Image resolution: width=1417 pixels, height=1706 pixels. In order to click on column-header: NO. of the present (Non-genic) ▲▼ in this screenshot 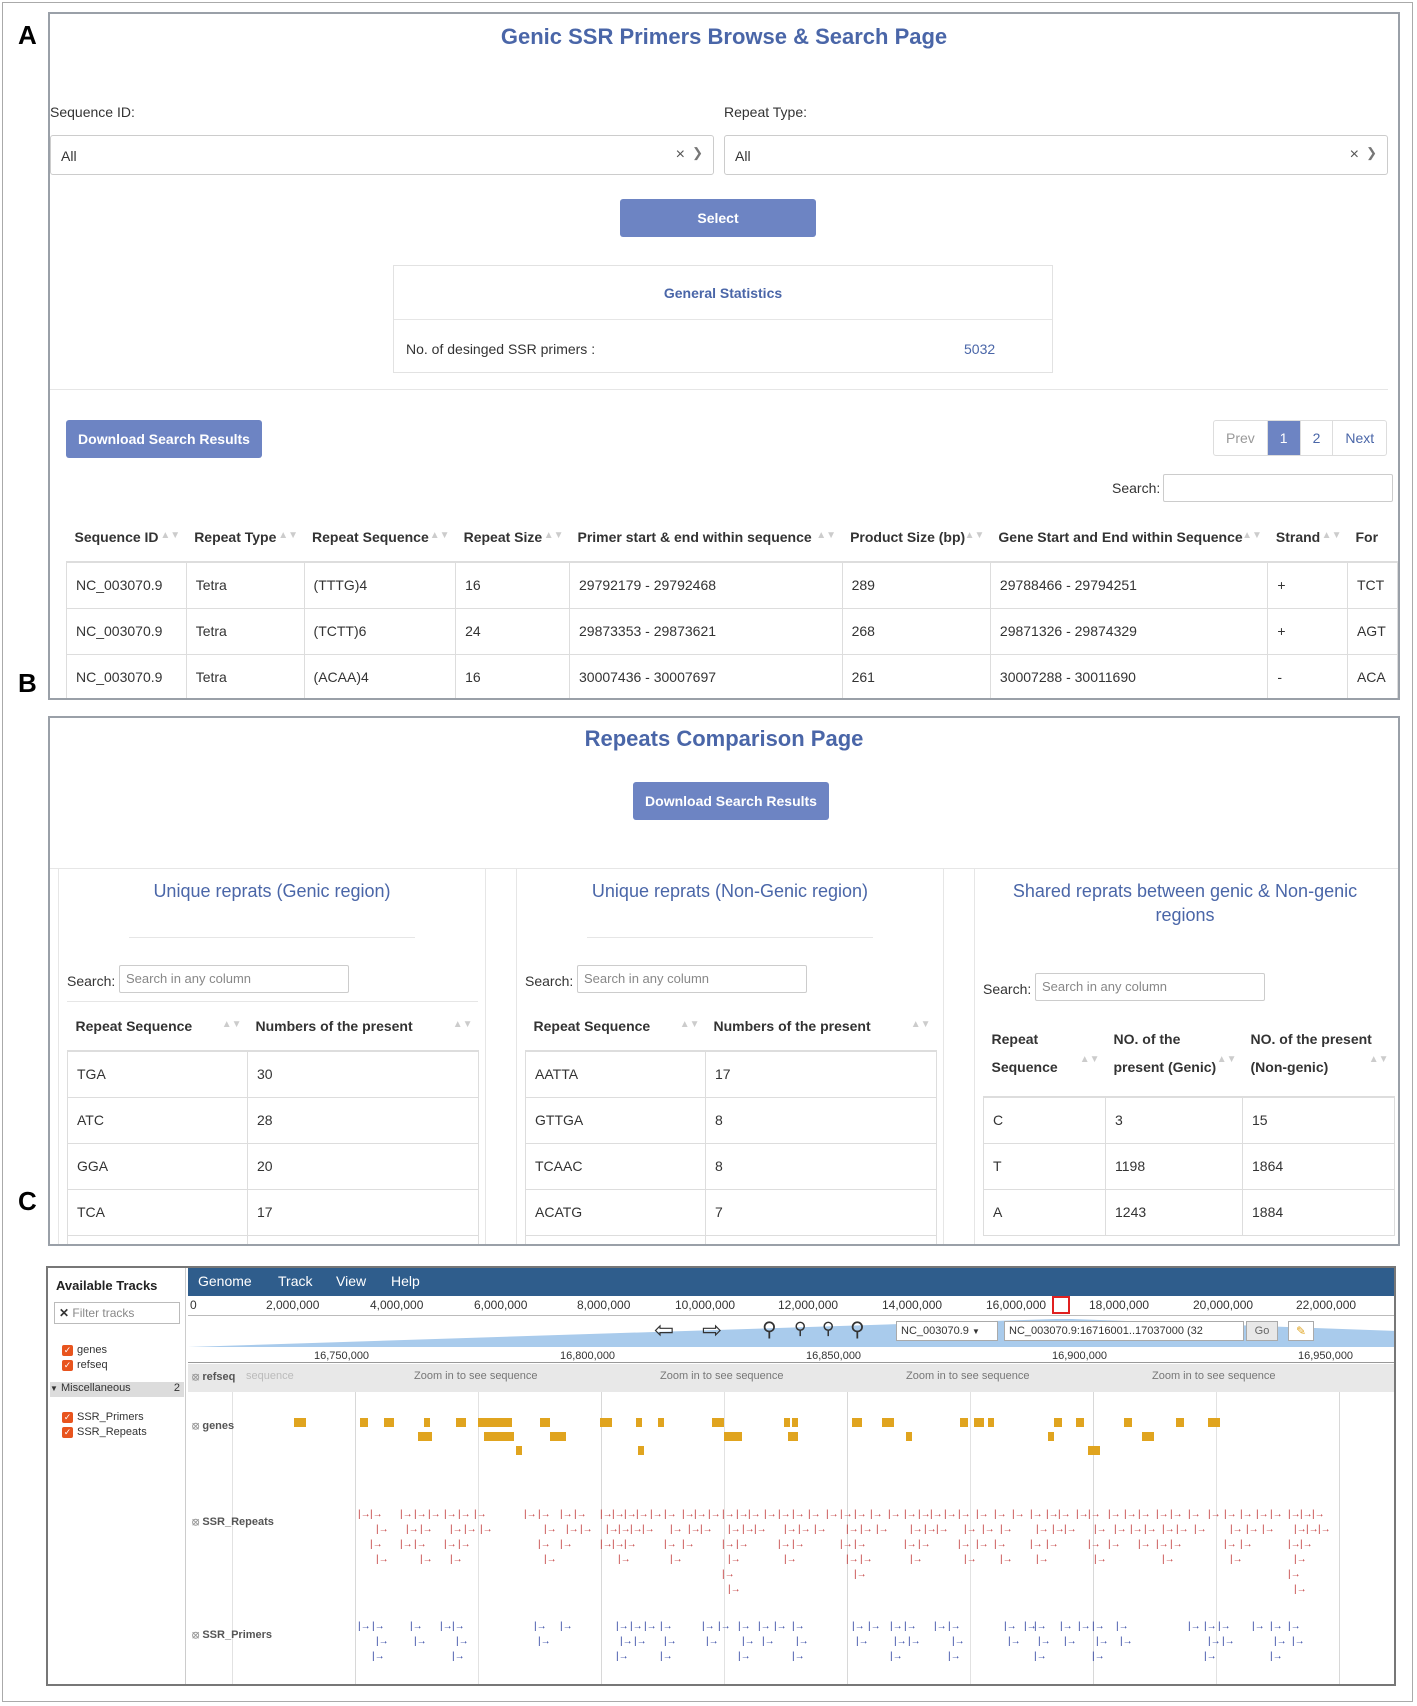, I will do `click(1318, 1053)`.